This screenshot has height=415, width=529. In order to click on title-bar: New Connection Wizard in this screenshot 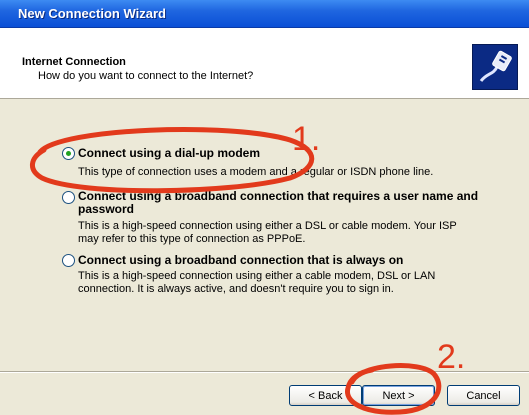, I will do `click(264, 14)`.